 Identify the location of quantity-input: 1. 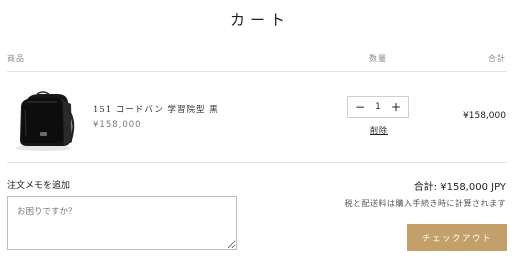
(377, 107).